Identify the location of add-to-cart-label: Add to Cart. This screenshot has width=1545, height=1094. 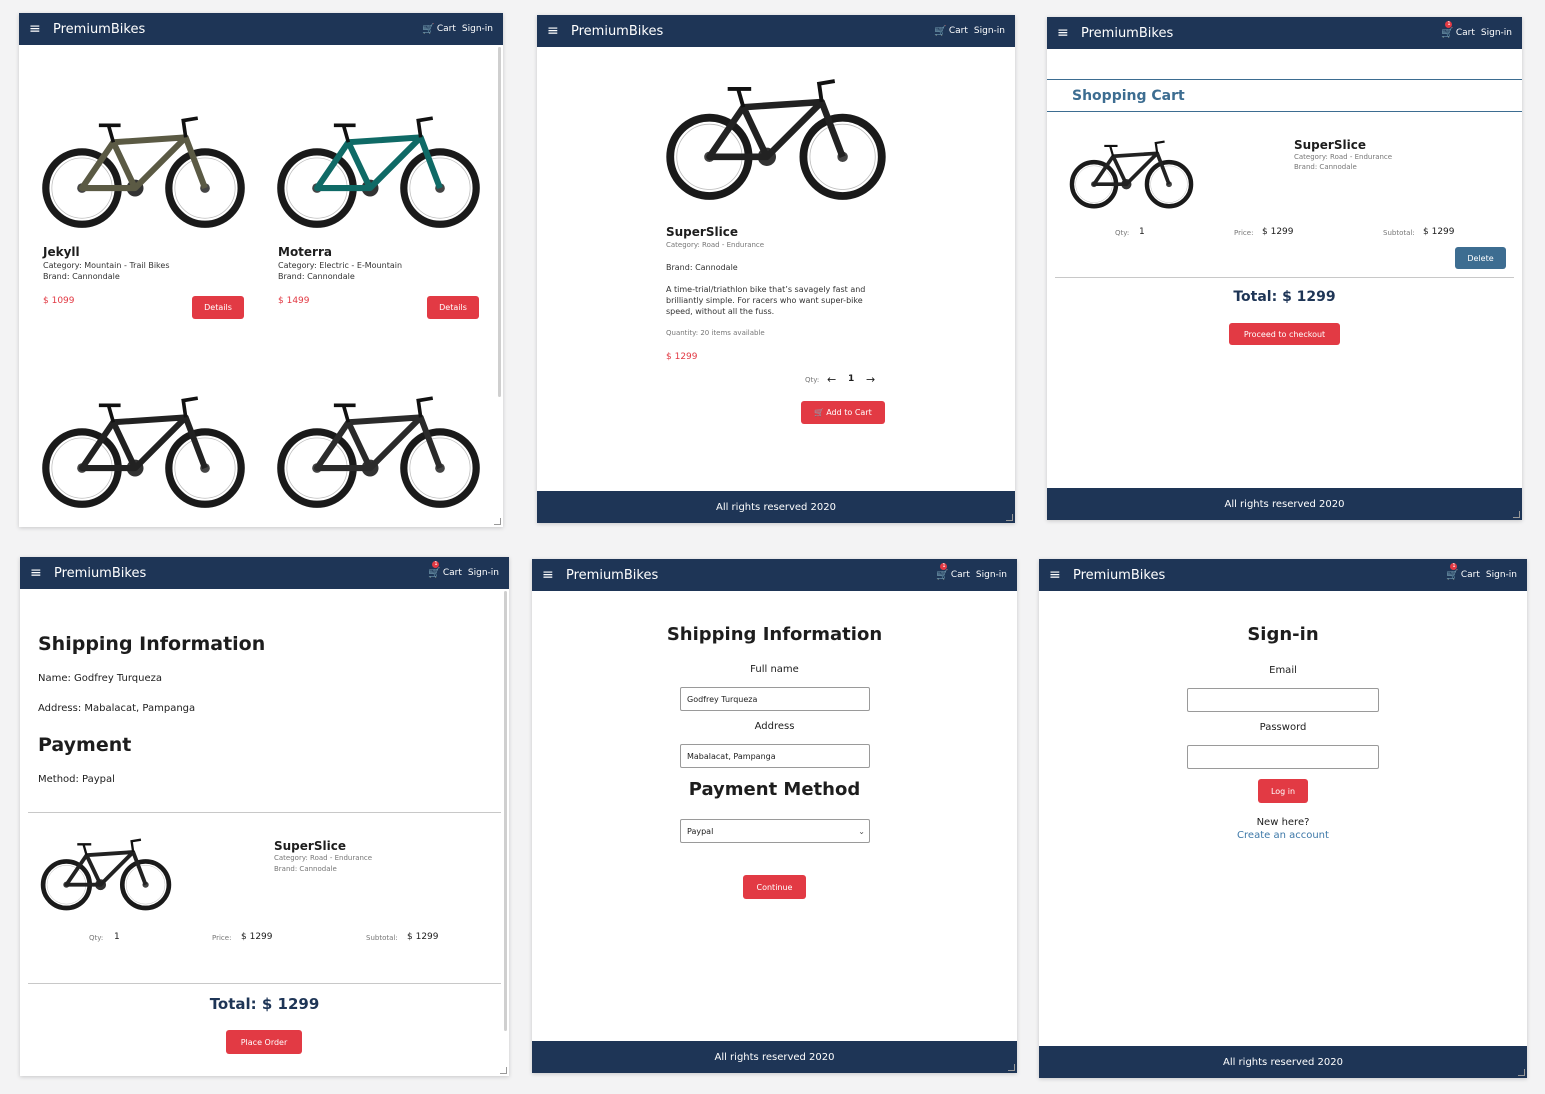
(849, 412).